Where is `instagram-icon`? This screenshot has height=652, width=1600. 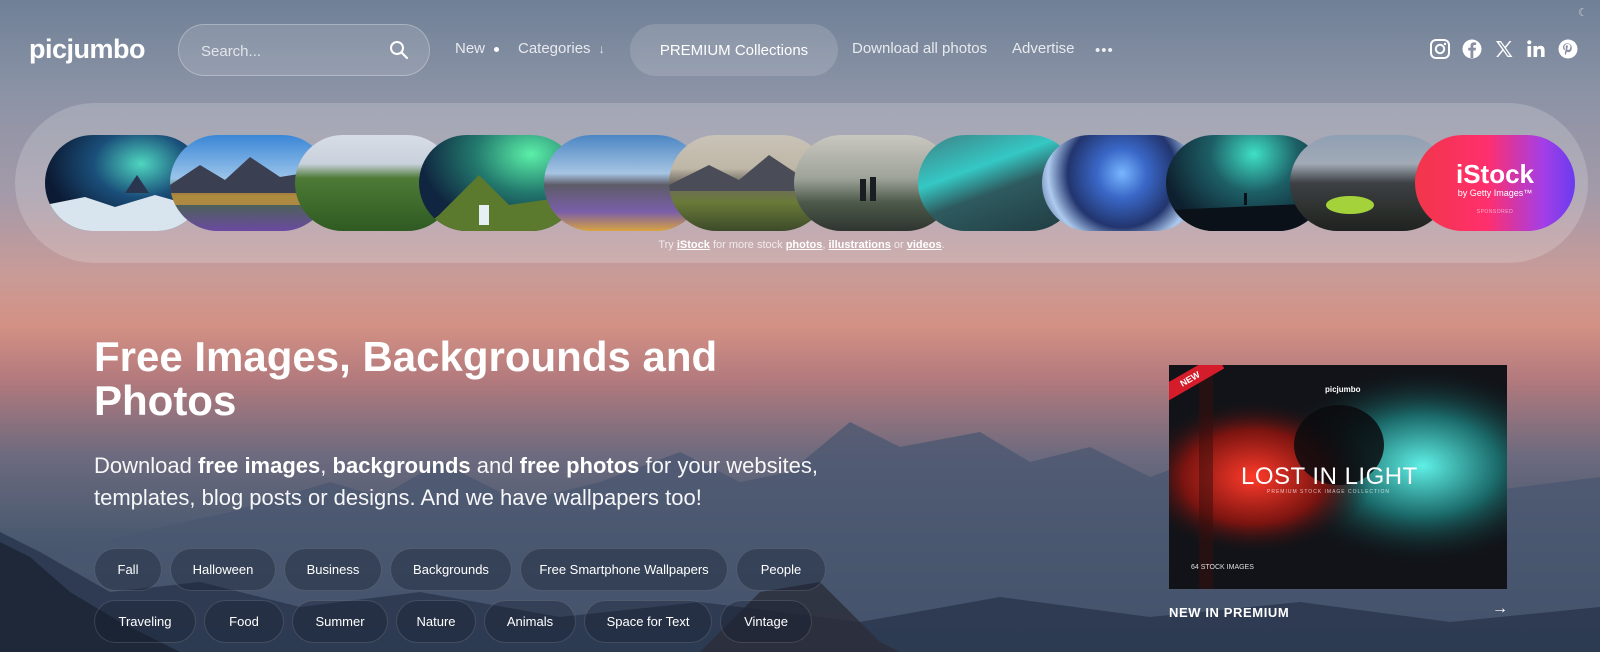
instagram-icon is located at coordinates (1440, 49).